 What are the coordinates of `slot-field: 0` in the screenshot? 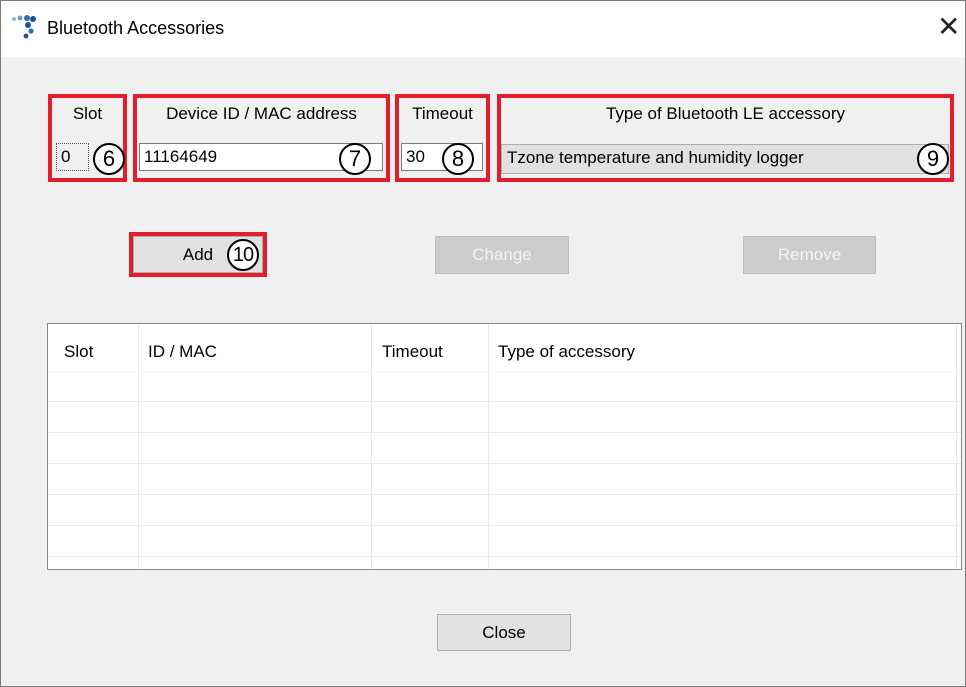 It's located at (72, 157).